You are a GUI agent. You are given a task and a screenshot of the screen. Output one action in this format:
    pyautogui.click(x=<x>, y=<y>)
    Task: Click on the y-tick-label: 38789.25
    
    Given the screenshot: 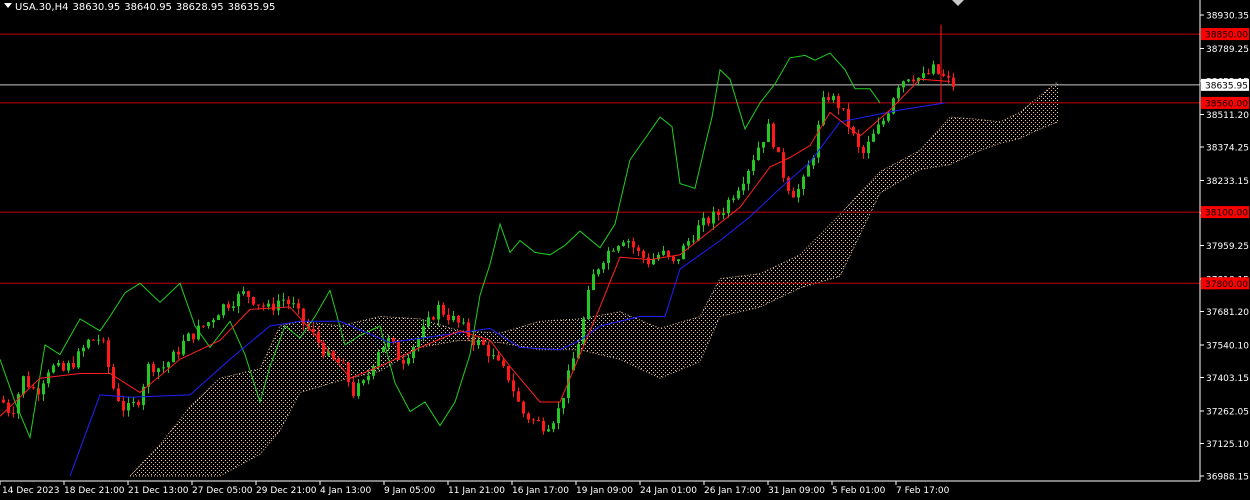 What is the action you would take?
    pyautogui.click(x=1227, y=50)
    